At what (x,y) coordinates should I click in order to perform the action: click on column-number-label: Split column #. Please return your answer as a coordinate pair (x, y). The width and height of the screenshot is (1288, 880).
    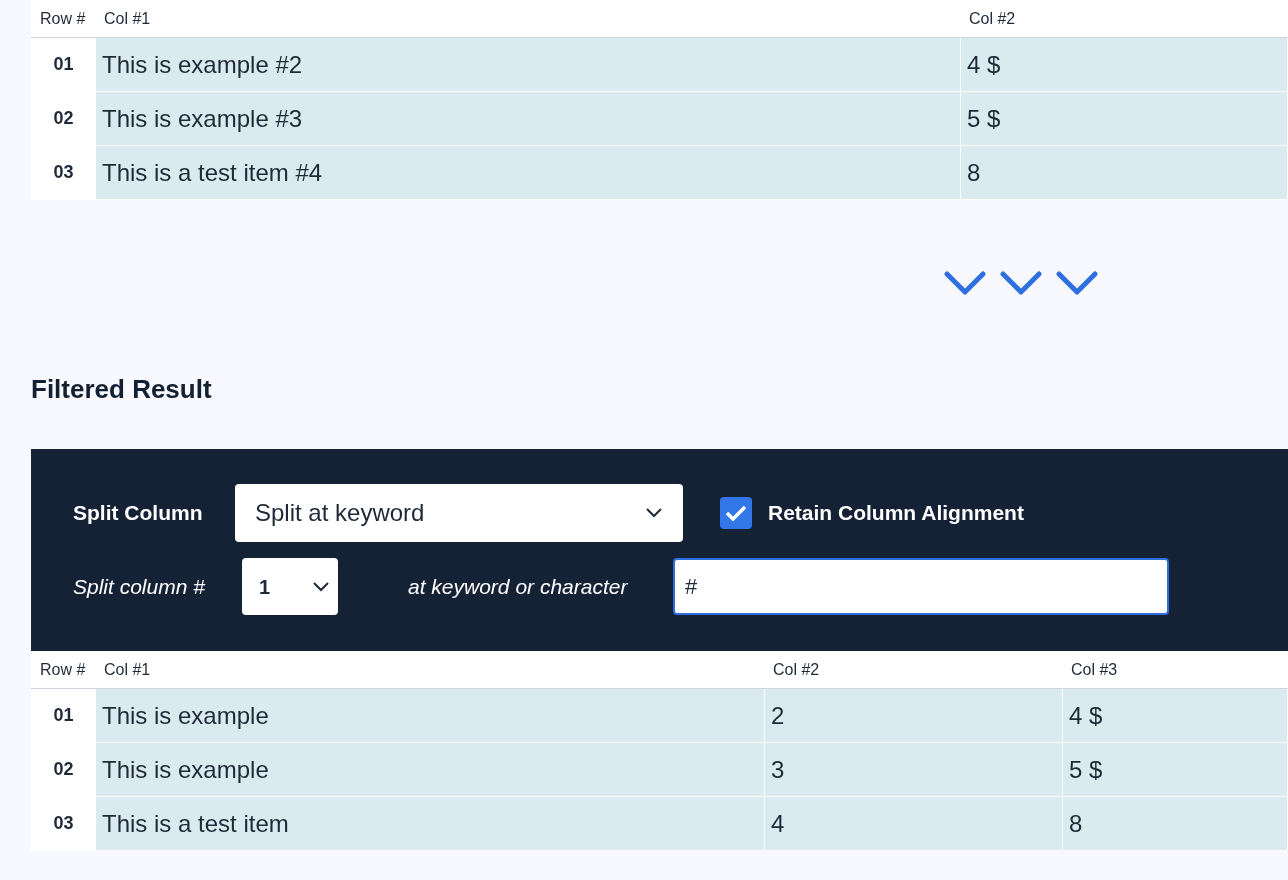
    Looking at the image, I should click on (139, 586).